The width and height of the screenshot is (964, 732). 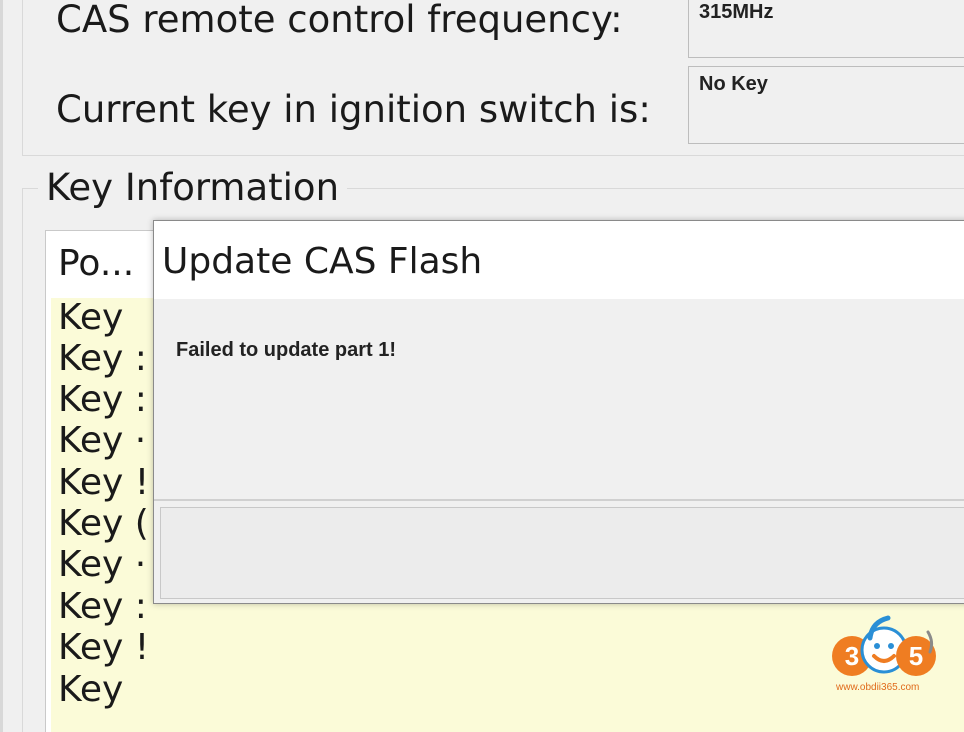 What do you see at coordinates (826, 105) in the screenshot?
I see `ignition-key-field: No Key` at bounding box center [826, 105].